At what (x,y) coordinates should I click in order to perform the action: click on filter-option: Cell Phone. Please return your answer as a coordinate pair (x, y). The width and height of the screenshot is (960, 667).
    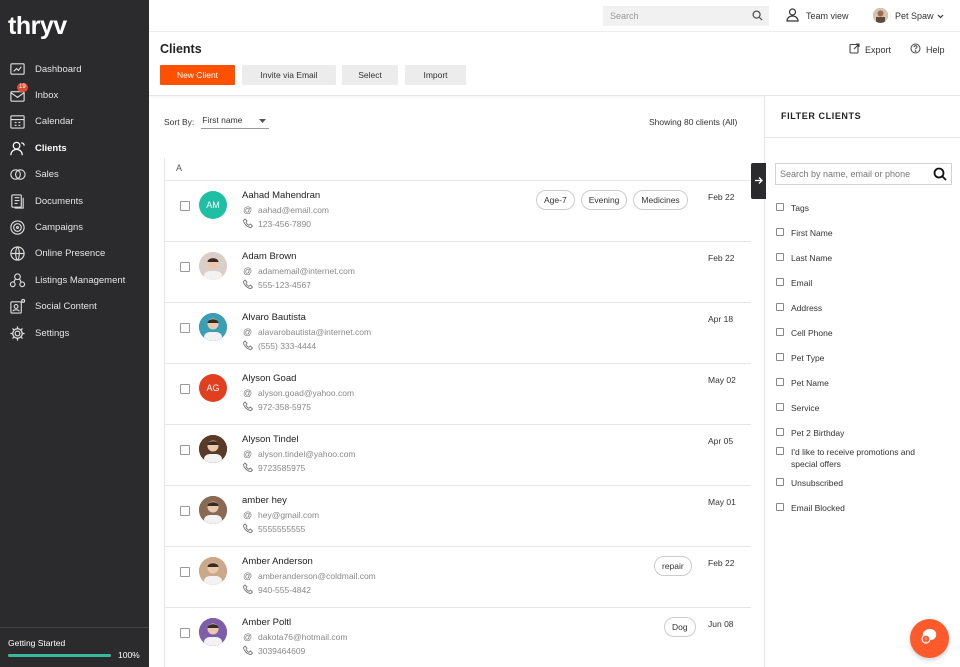
    Looking at the image, I should click on (858, 333).